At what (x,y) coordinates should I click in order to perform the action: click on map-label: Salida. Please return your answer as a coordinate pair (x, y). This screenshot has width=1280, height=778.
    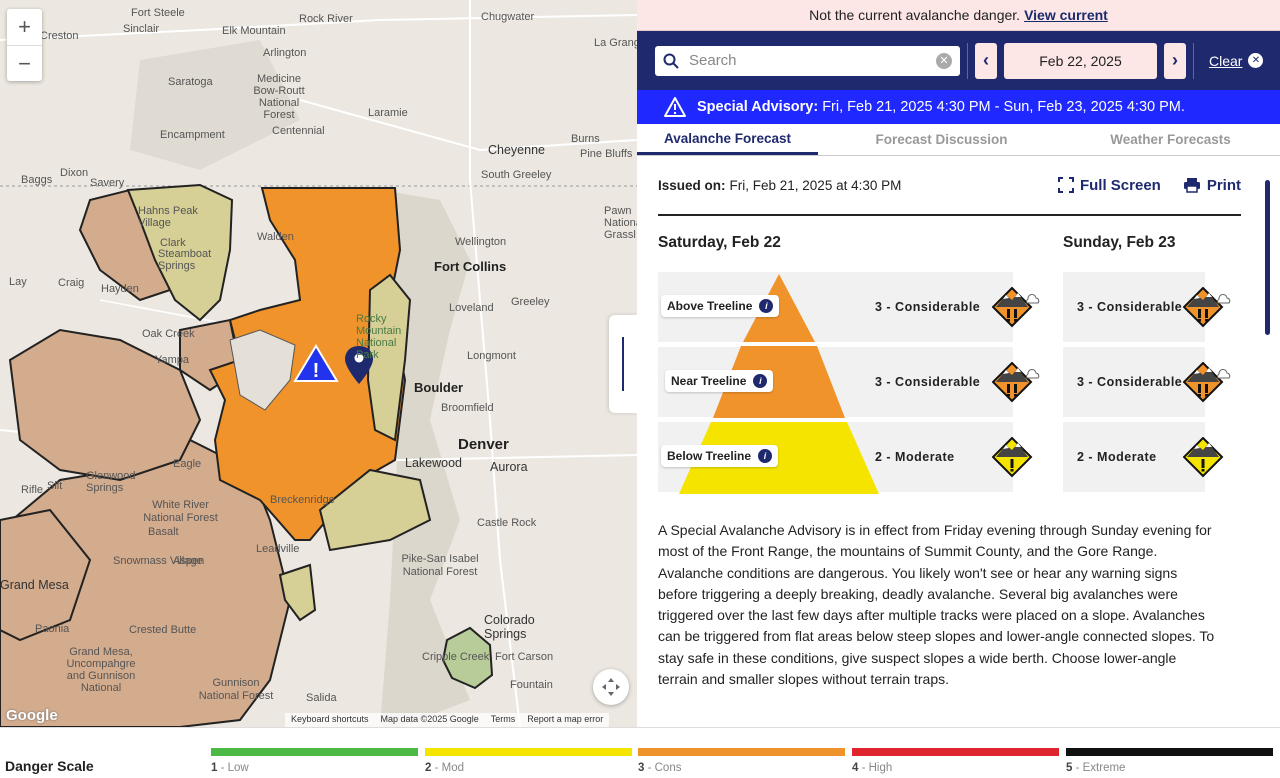
    Looking at the image, I should click on (321, 698).